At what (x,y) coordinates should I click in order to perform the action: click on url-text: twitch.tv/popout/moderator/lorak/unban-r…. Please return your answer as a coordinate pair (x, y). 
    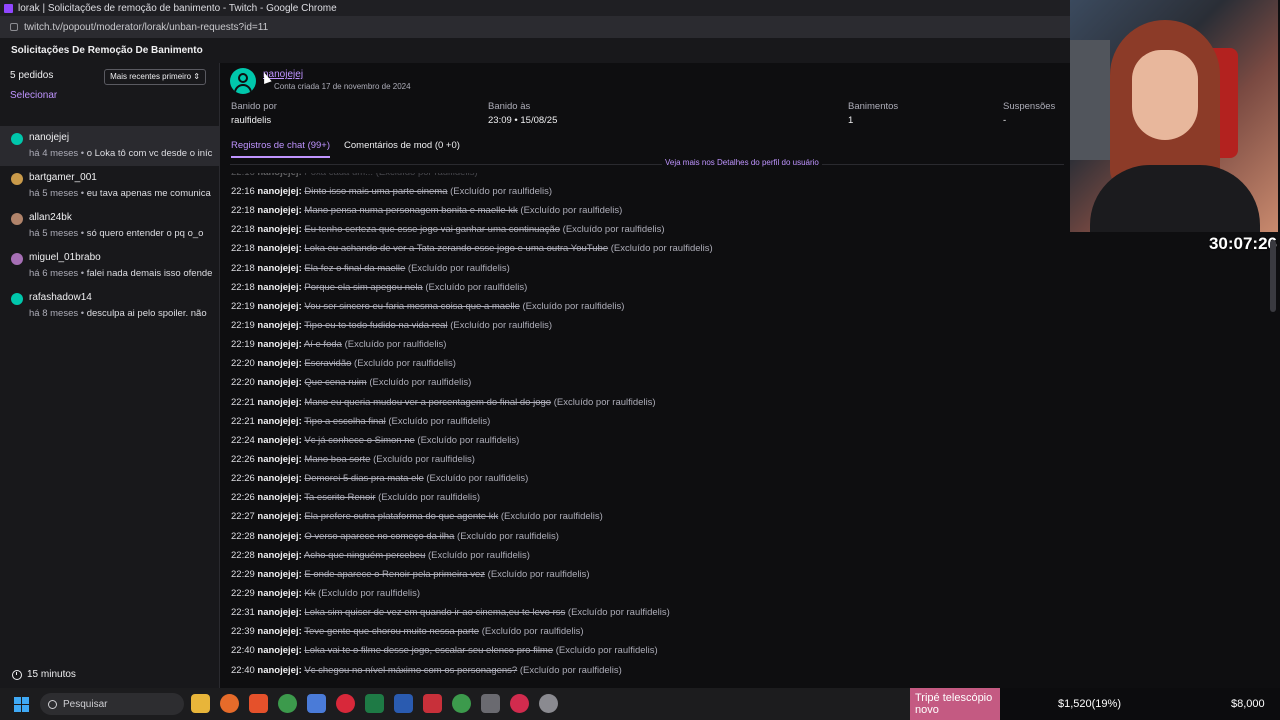
    Looking at the image, I should click on (146, 27).